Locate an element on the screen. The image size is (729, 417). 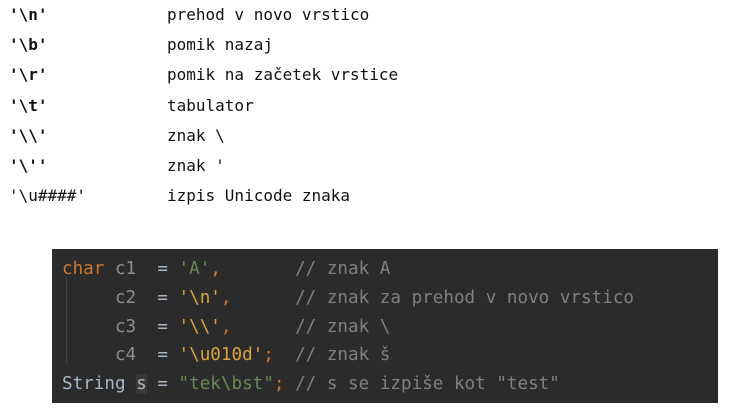
escape-row: '\r' pomik na začetek vrstice is located at coordinates (203, 78).